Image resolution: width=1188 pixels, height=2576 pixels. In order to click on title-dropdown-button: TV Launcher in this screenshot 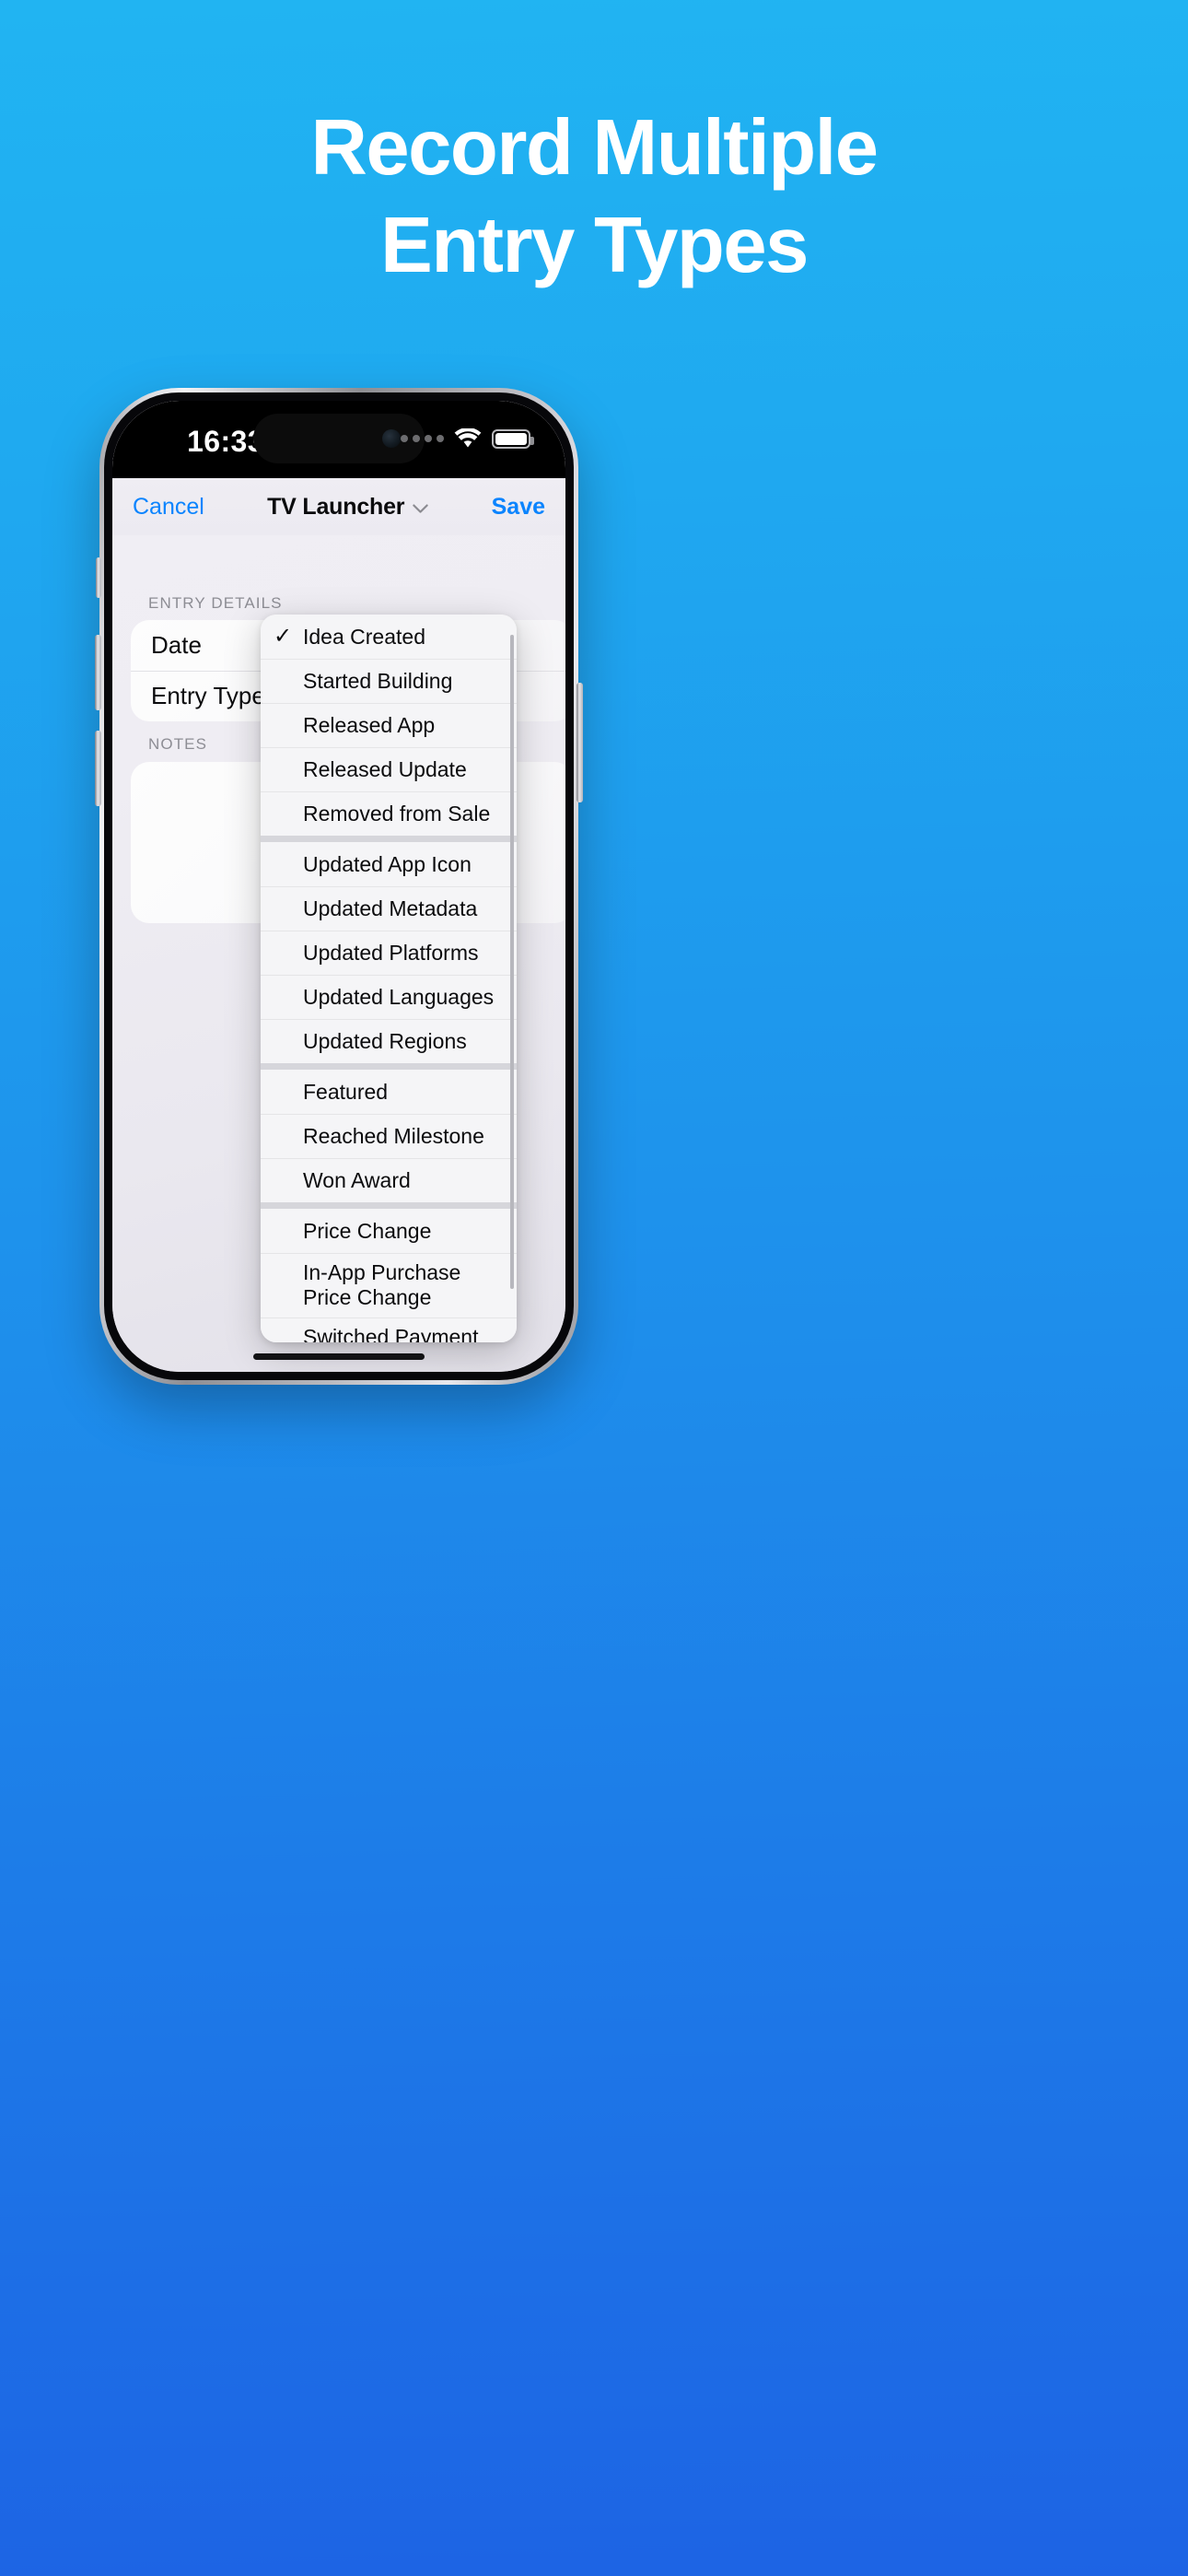, I will do `click(348, 507)`.